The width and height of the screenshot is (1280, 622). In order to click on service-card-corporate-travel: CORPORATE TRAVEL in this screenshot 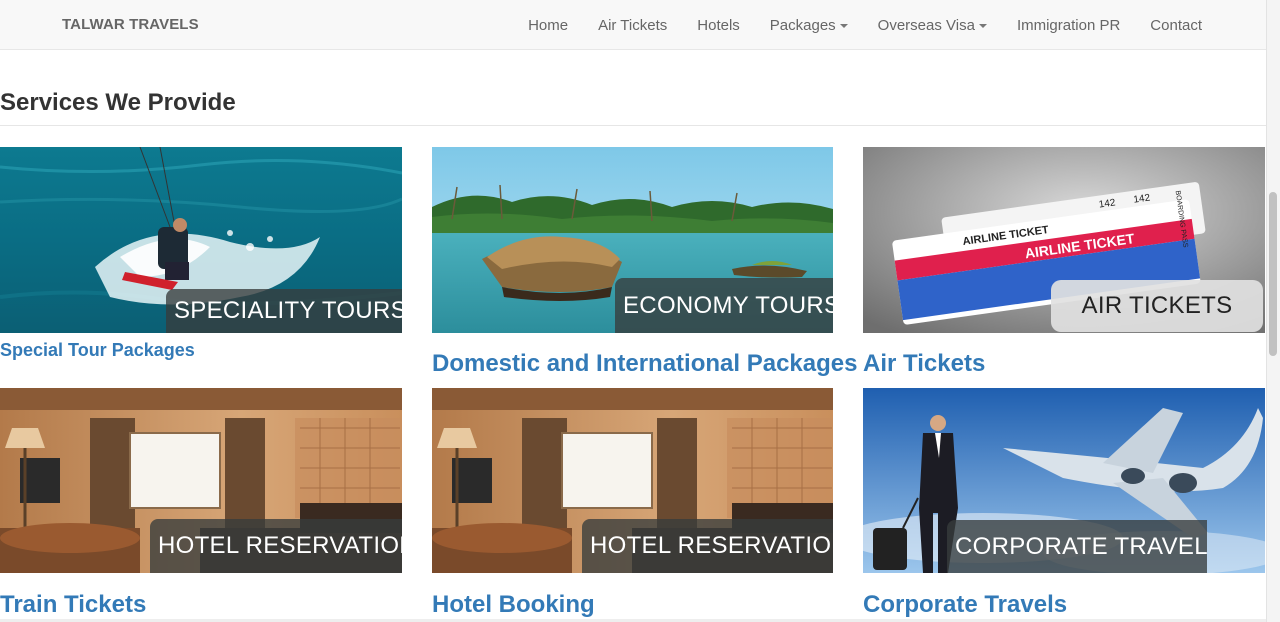, I will do `click(1064, 480)`.